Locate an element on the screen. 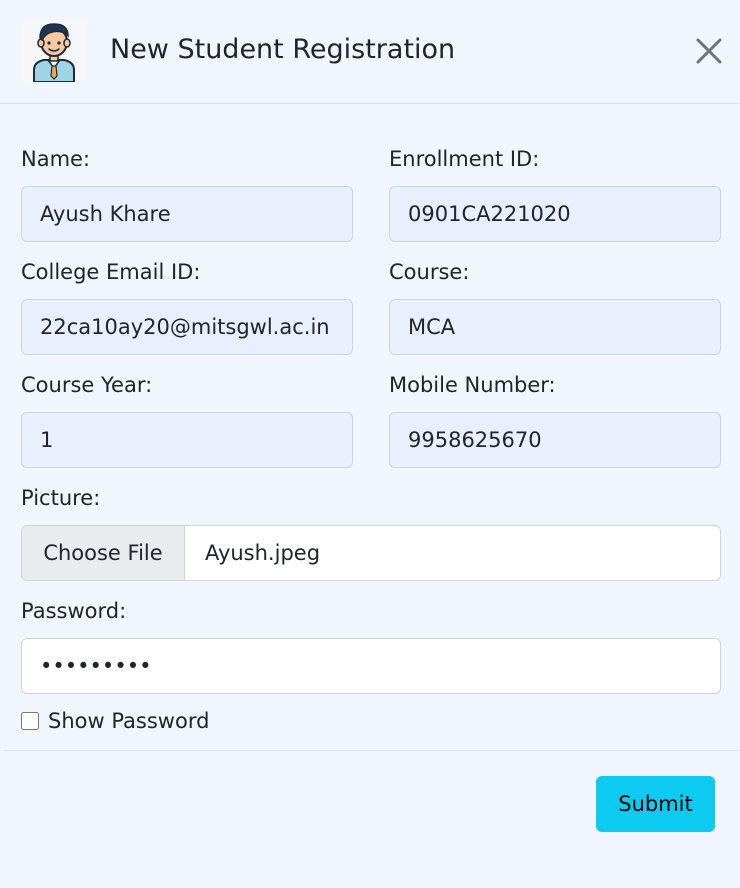  submit-button: Submit is located at coordinates (655, 804).